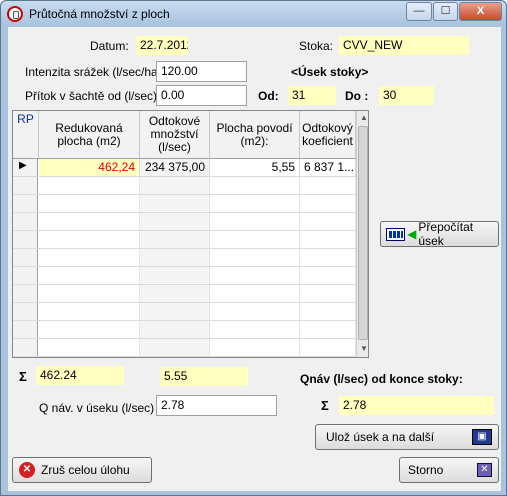 The height and width of the screenshot is (496, 507). I want to click on exit-door-icon: ✕, so click(484, 470).